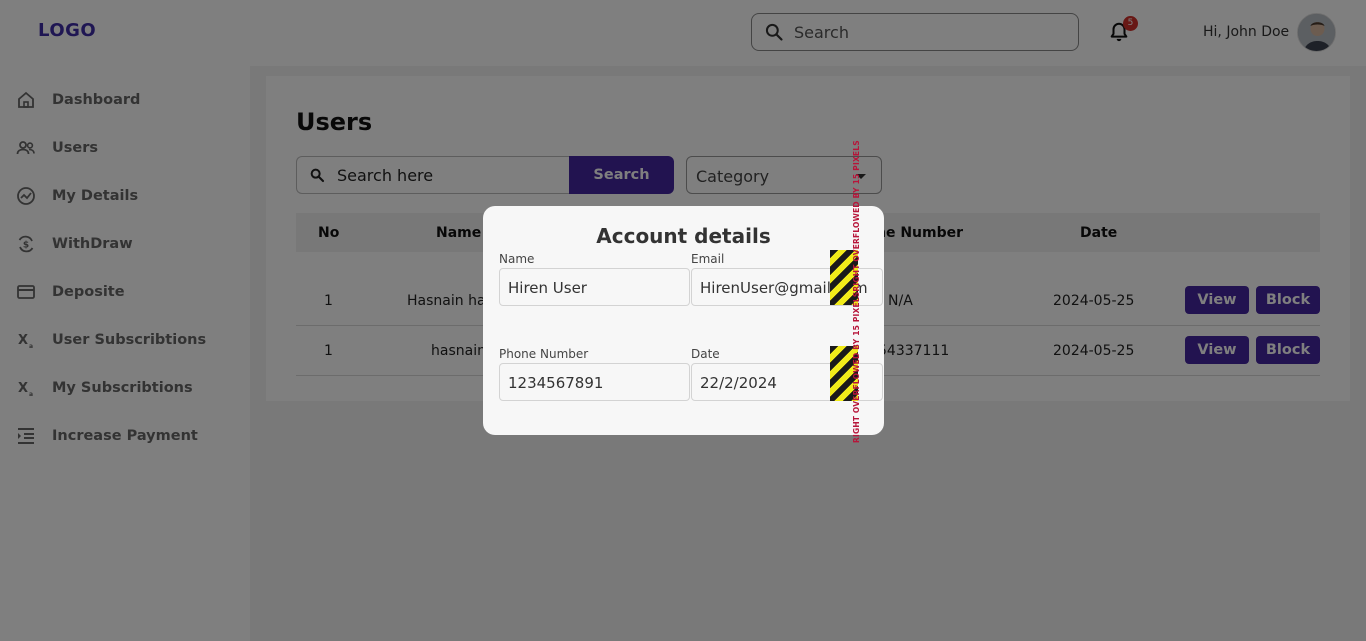 This screenshot has width=1366, height=641. What do you see at coordinates (708, 259) in the screenshot?
I see `email-label: Email` at bounding box center [708, 259].